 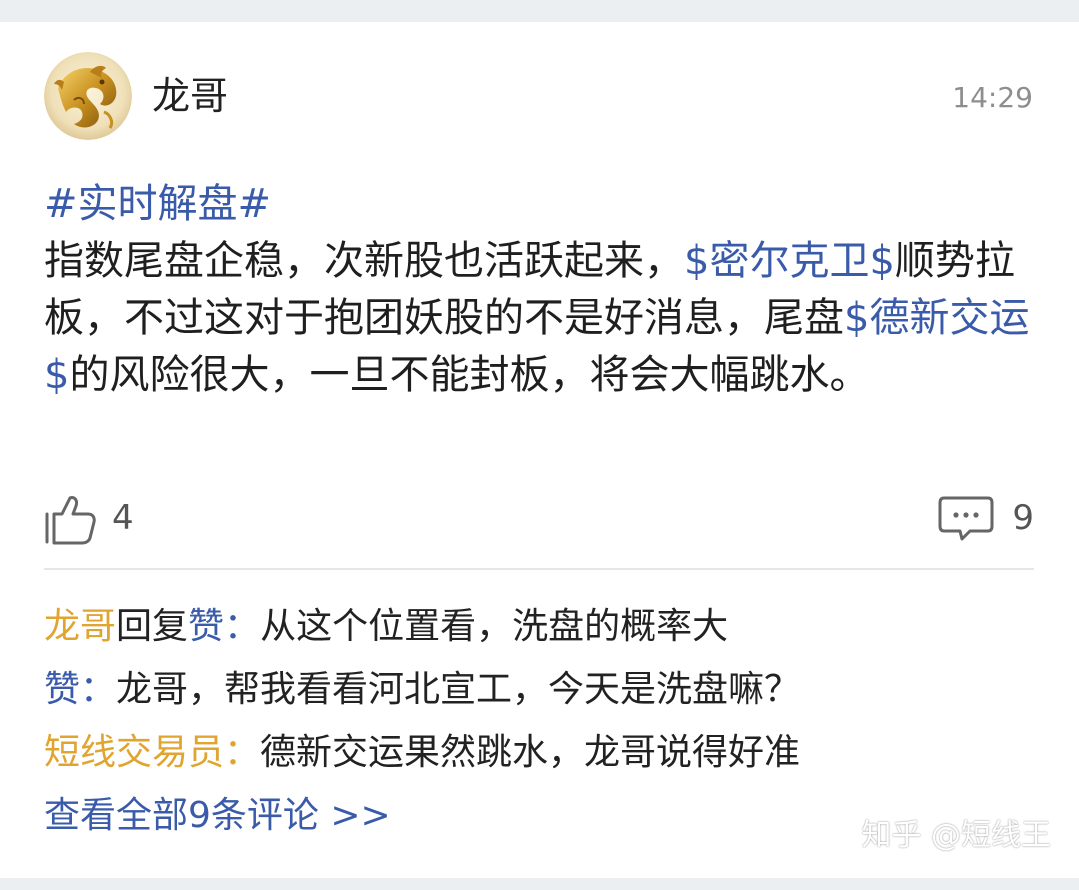 What do you see at coordinates (1023, 518) in the screenshot?
I see `comment-count: 9` at bounding box center [1023, 518].